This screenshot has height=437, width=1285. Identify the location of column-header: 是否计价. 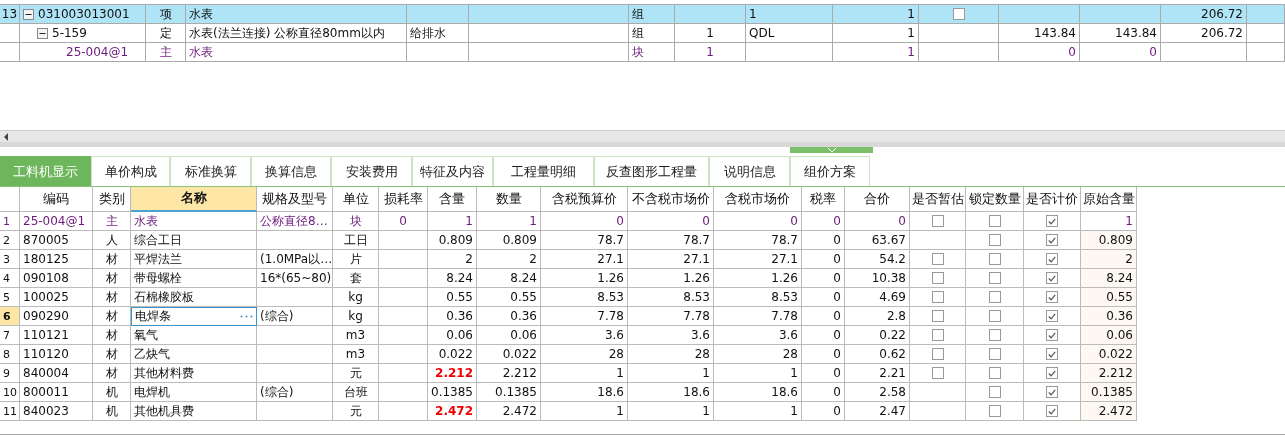
(1052, 199).